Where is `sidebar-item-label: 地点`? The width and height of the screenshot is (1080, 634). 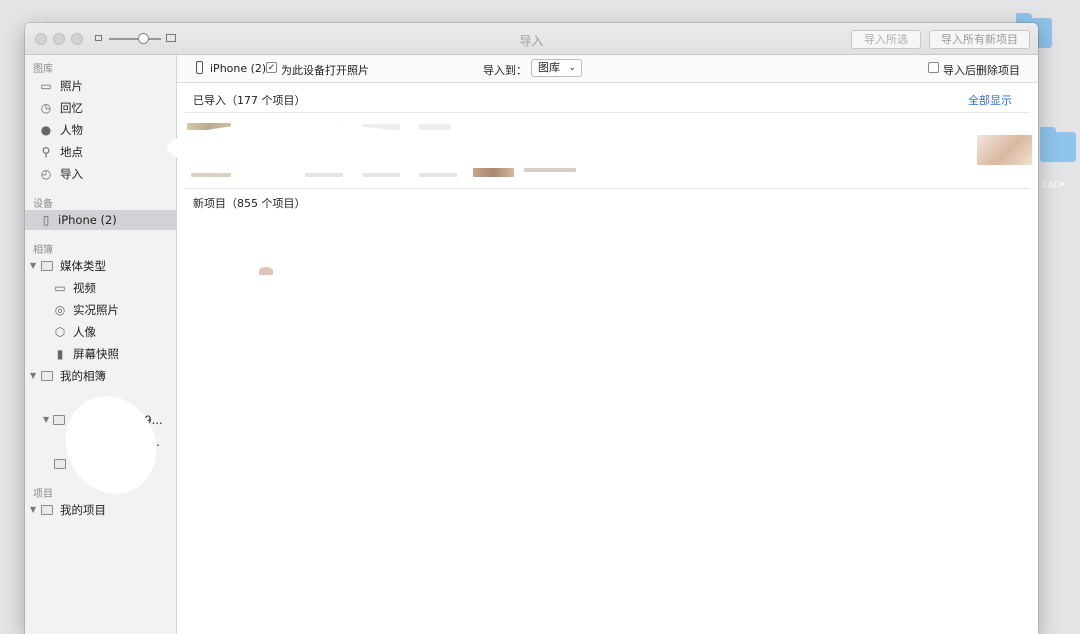 sidebar-item-label: 地点 is located at coordinates (71, 152).